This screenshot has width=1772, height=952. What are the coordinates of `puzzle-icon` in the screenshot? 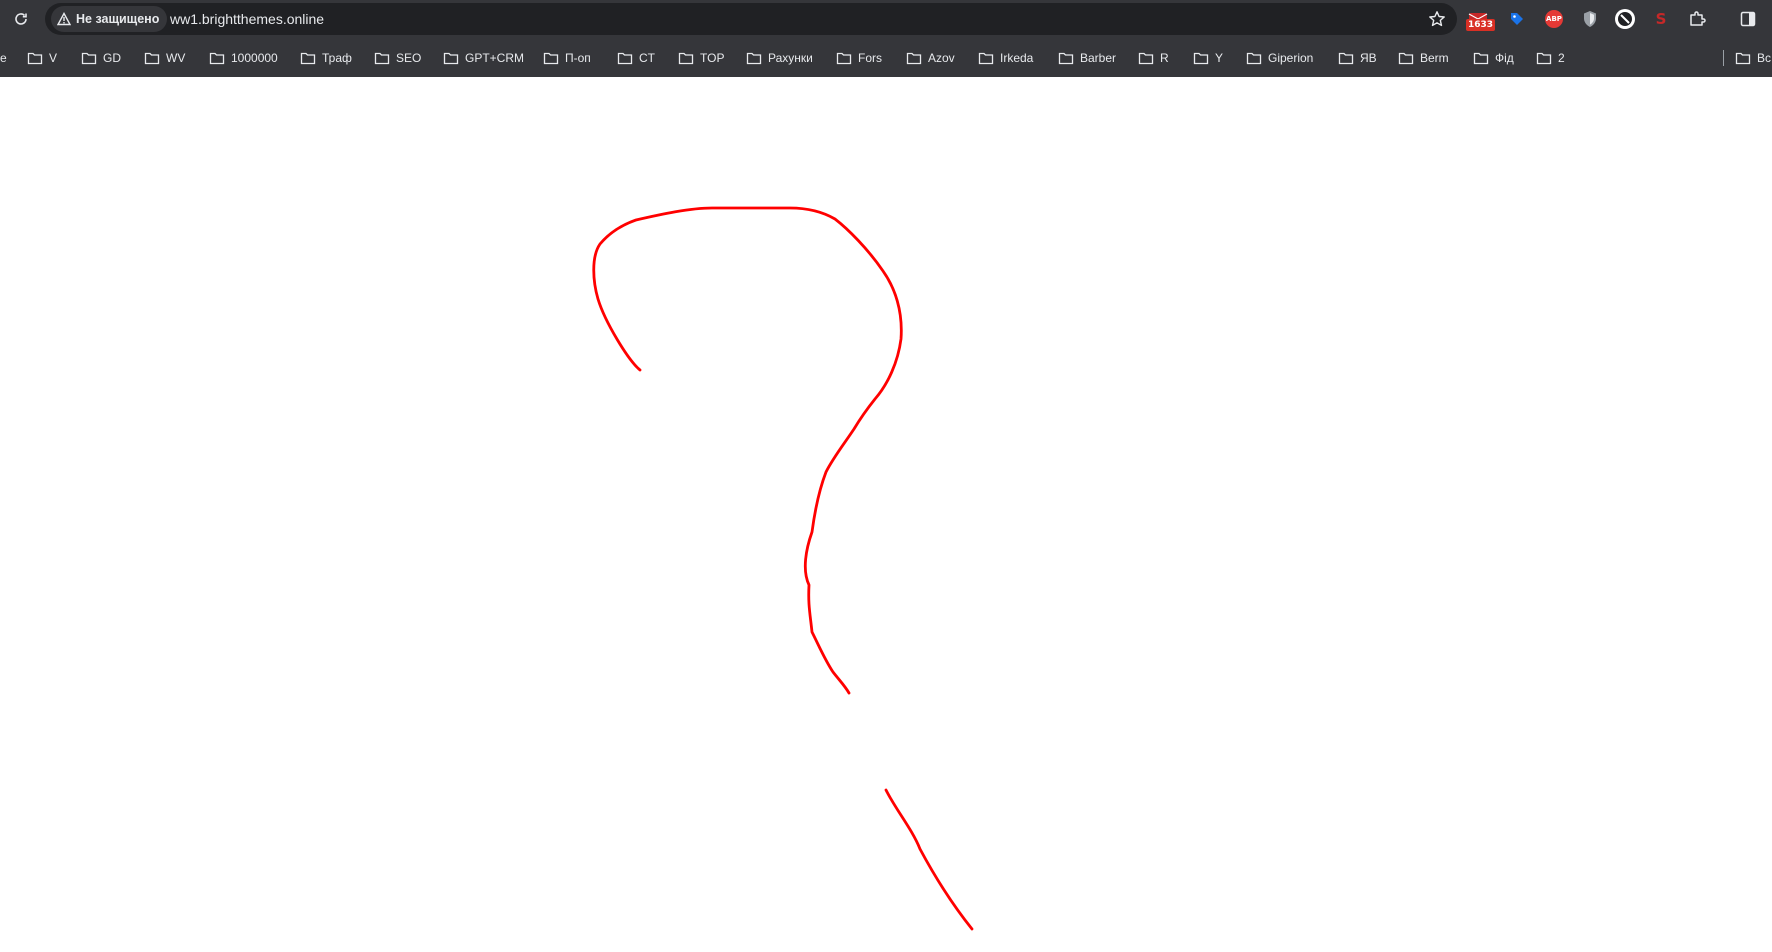 It's located at (1698, 18).